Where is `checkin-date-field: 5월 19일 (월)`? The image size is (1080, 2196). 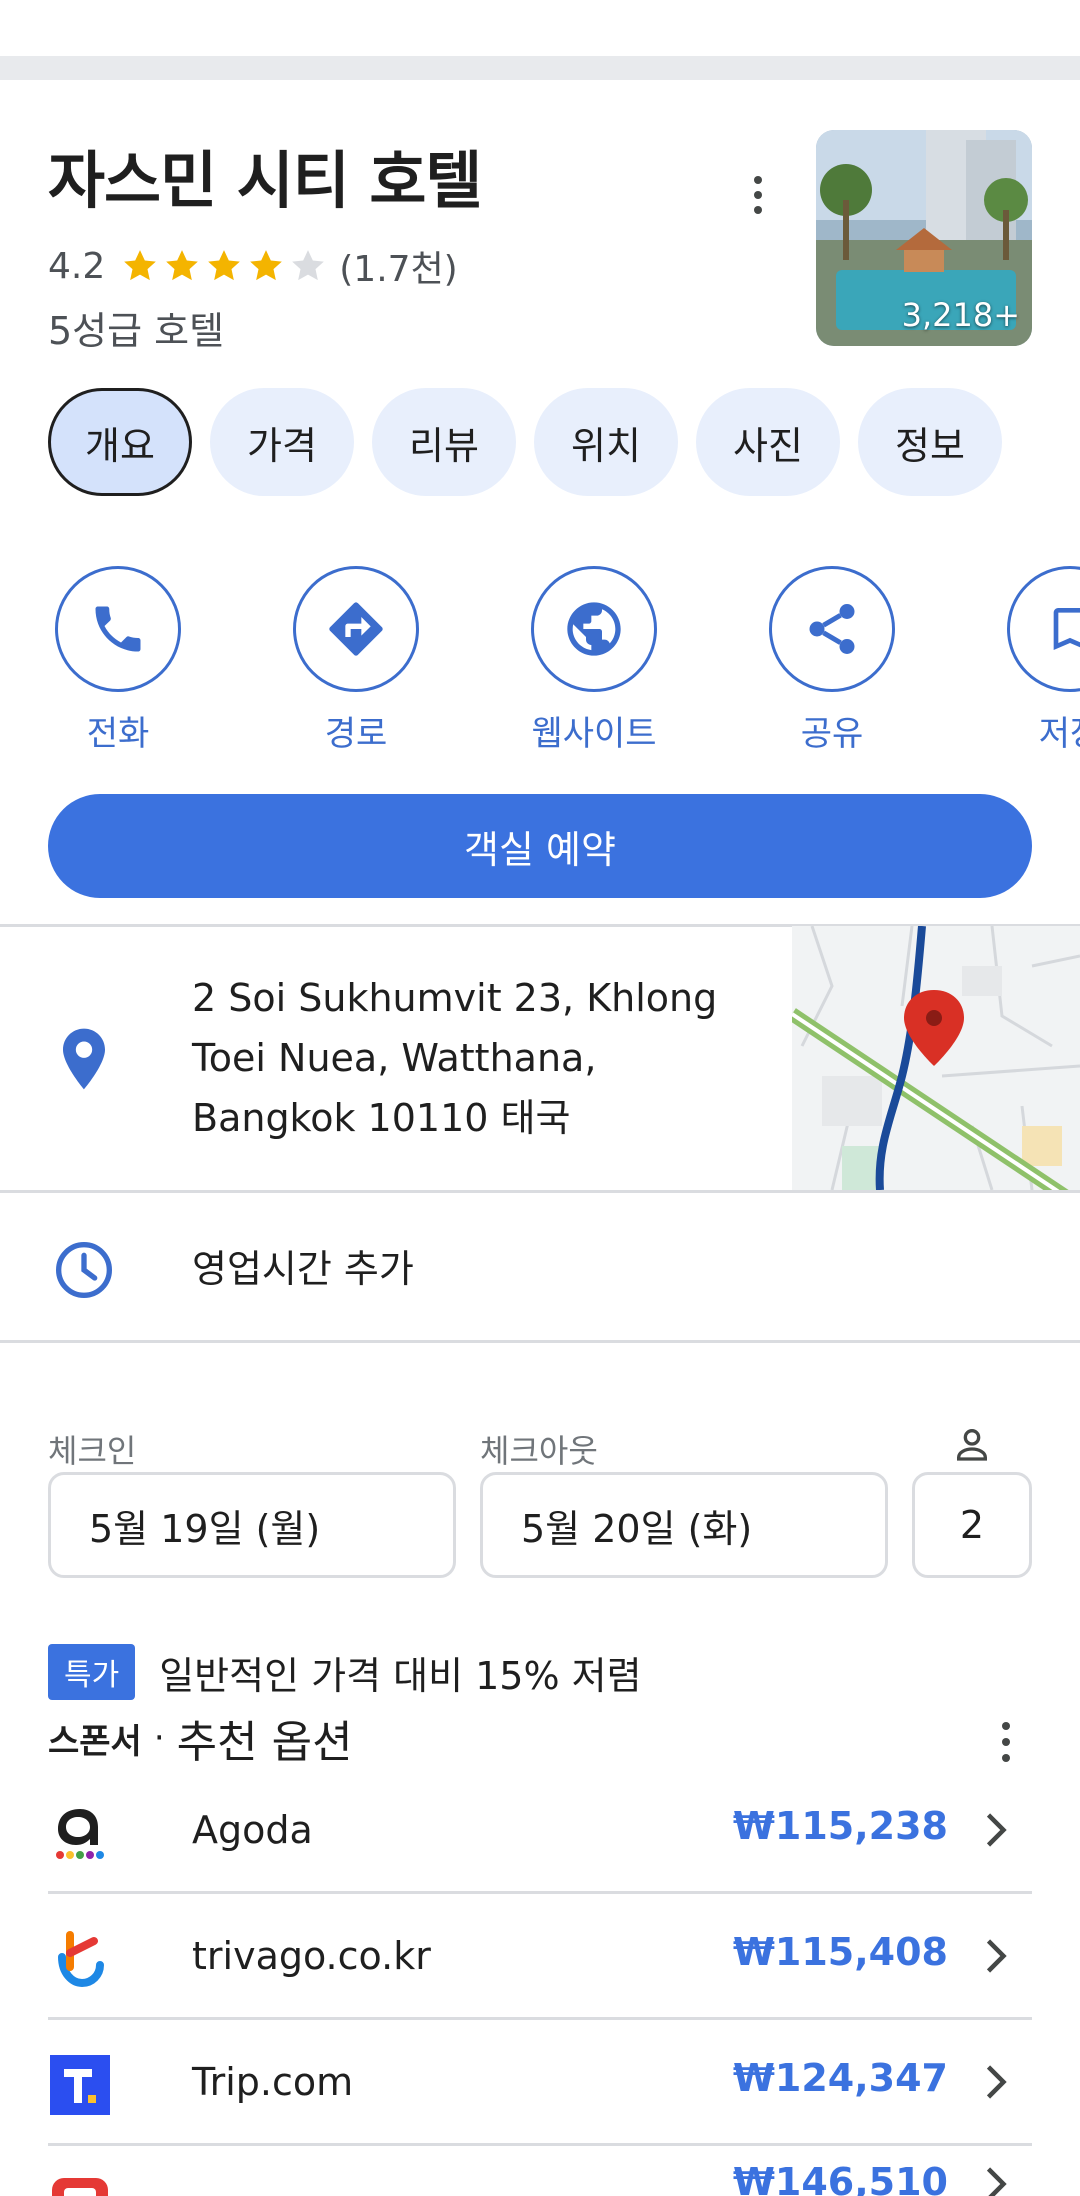 checkin-date-field: 5월 19일 (월) is located at coordinates (252, 1525).